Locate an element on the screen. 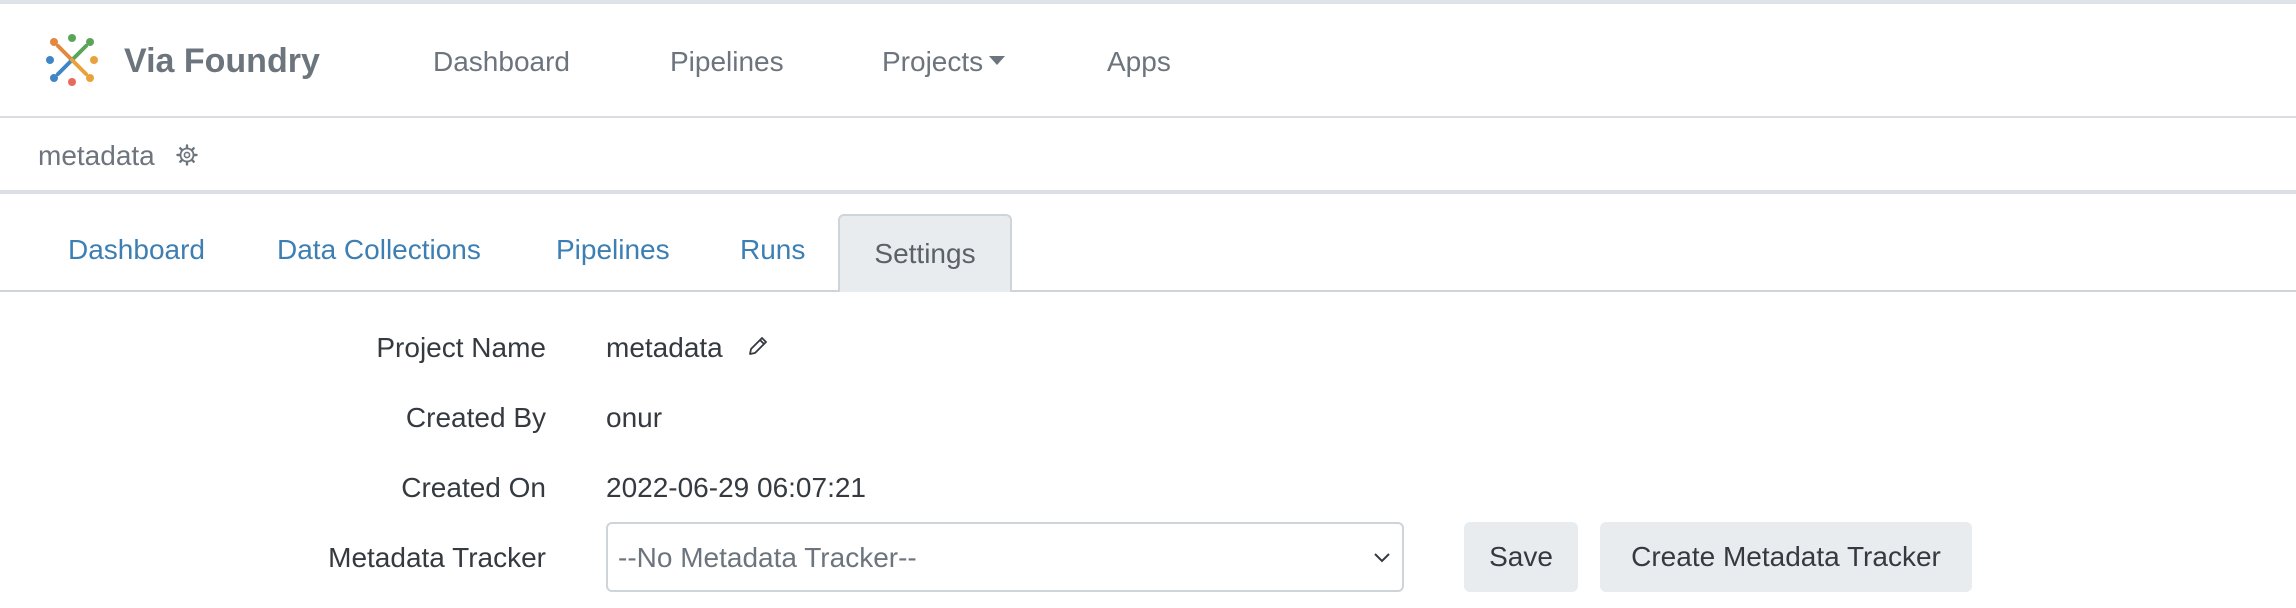 This screenshot has width=2296, height=608. metadata-tracker-selected: --No Metadata Tracker-- is located at coordinates (767, 557).